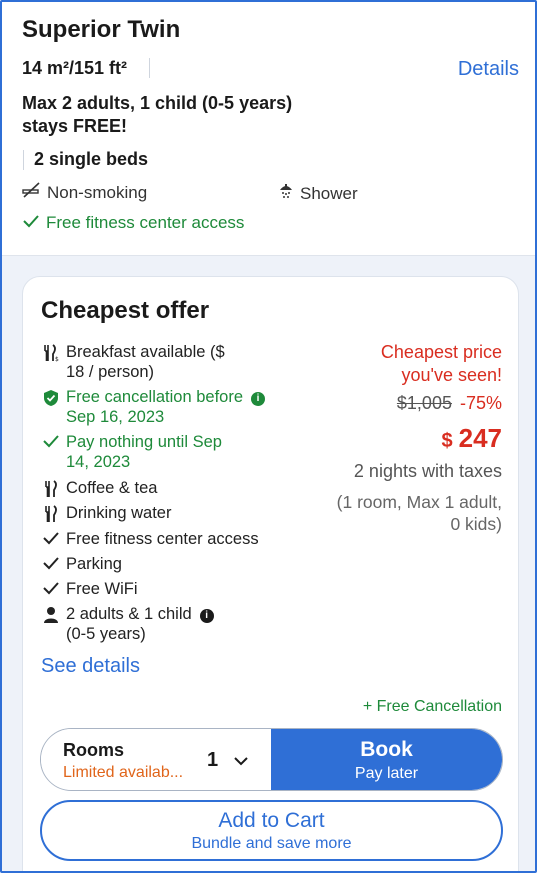 Image resolution: width=537 pixels, height=873 pixels. What do you see at coordinates (271, 820) in the screenshot?
I see `cart-label: Add to Cart` at bounding box center [271, 820].